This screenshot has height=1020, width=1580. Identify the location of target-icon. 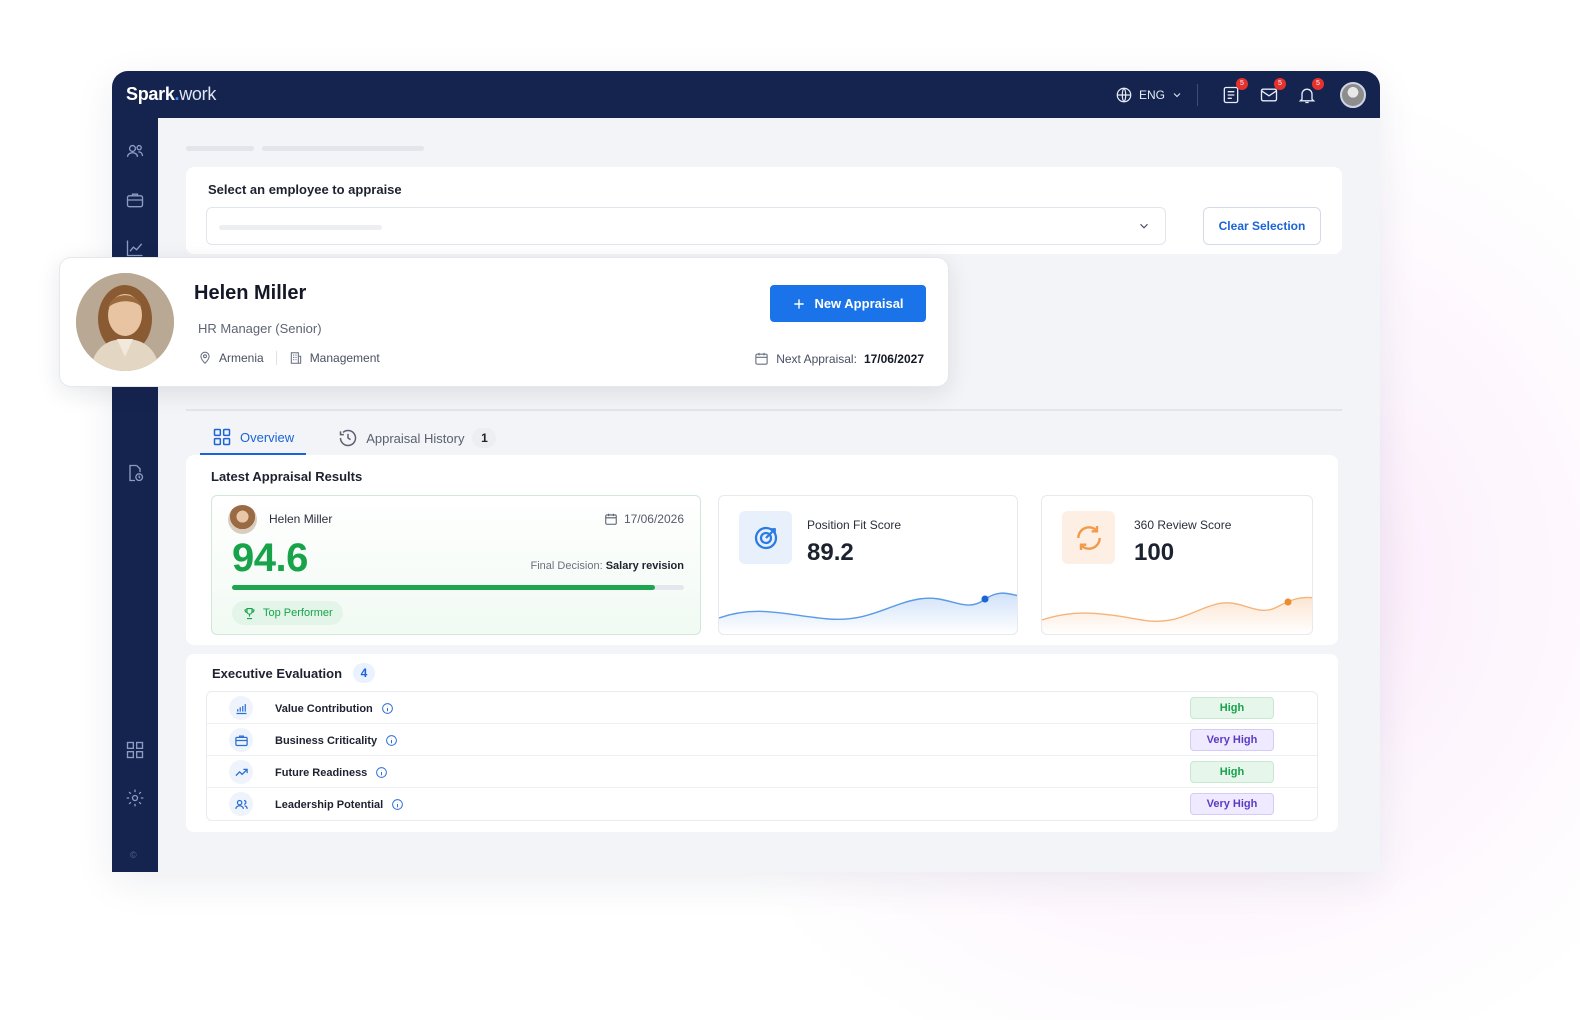
(765, 537).